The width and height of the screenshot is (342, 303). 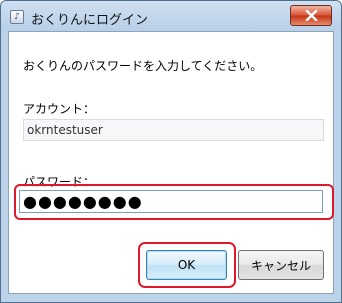 I want to click on close-icon, so click(x=311, y=15).